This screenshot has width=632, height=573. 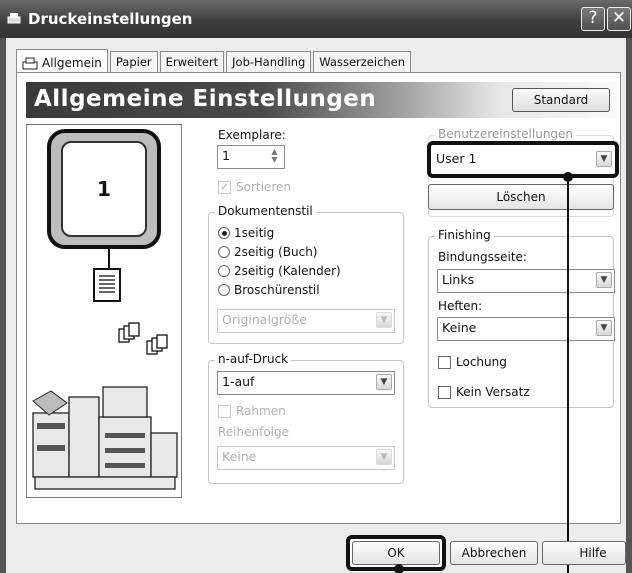 What do you see at coordinates (238, 381) in the screenshot?
I see `select-value: 1-auf` at bounding box center [238, 381].